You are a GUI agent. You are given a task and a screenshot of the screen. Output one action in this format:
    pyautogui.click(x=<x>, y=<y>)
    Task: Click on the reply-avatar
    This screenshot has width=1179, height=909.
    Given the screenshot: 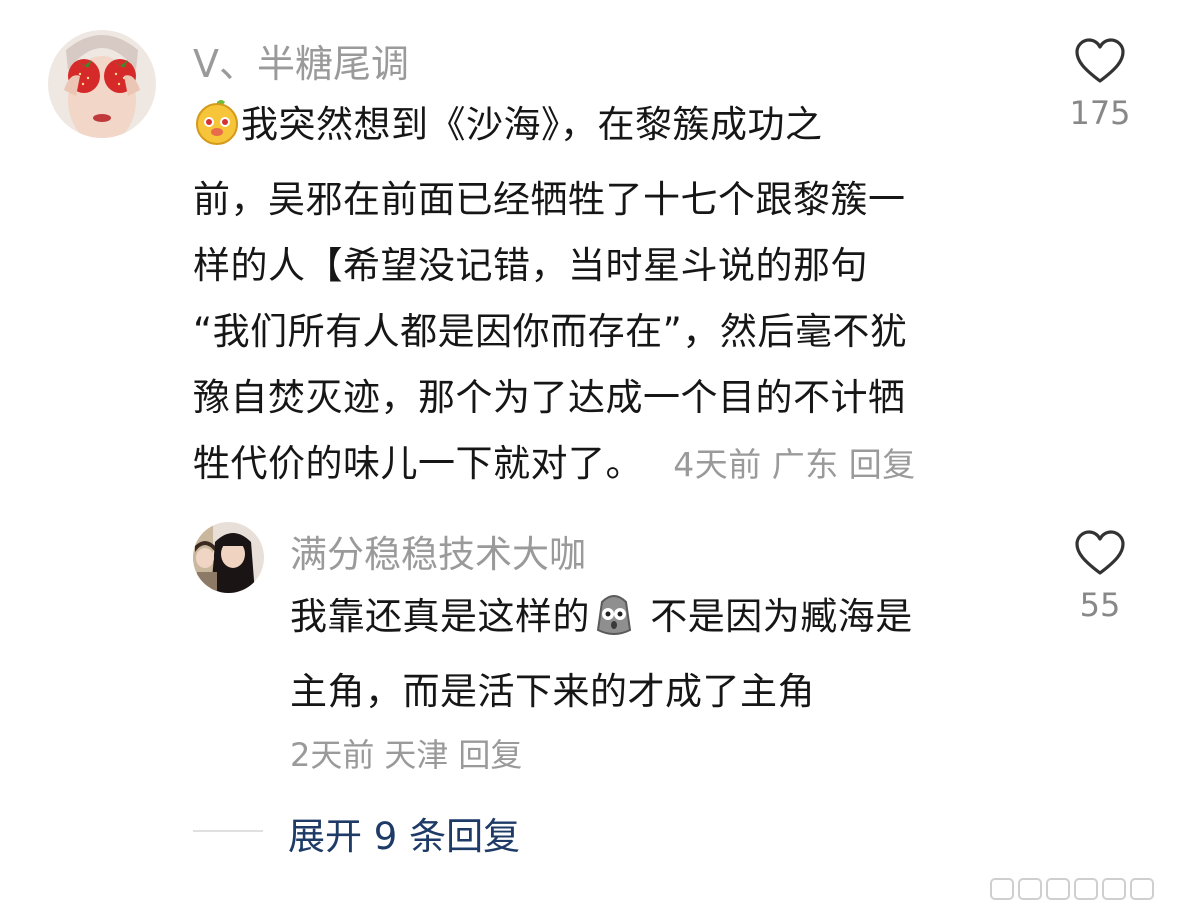 What is the action you would take?
    pyautogui.click(x=228, y=557)
    